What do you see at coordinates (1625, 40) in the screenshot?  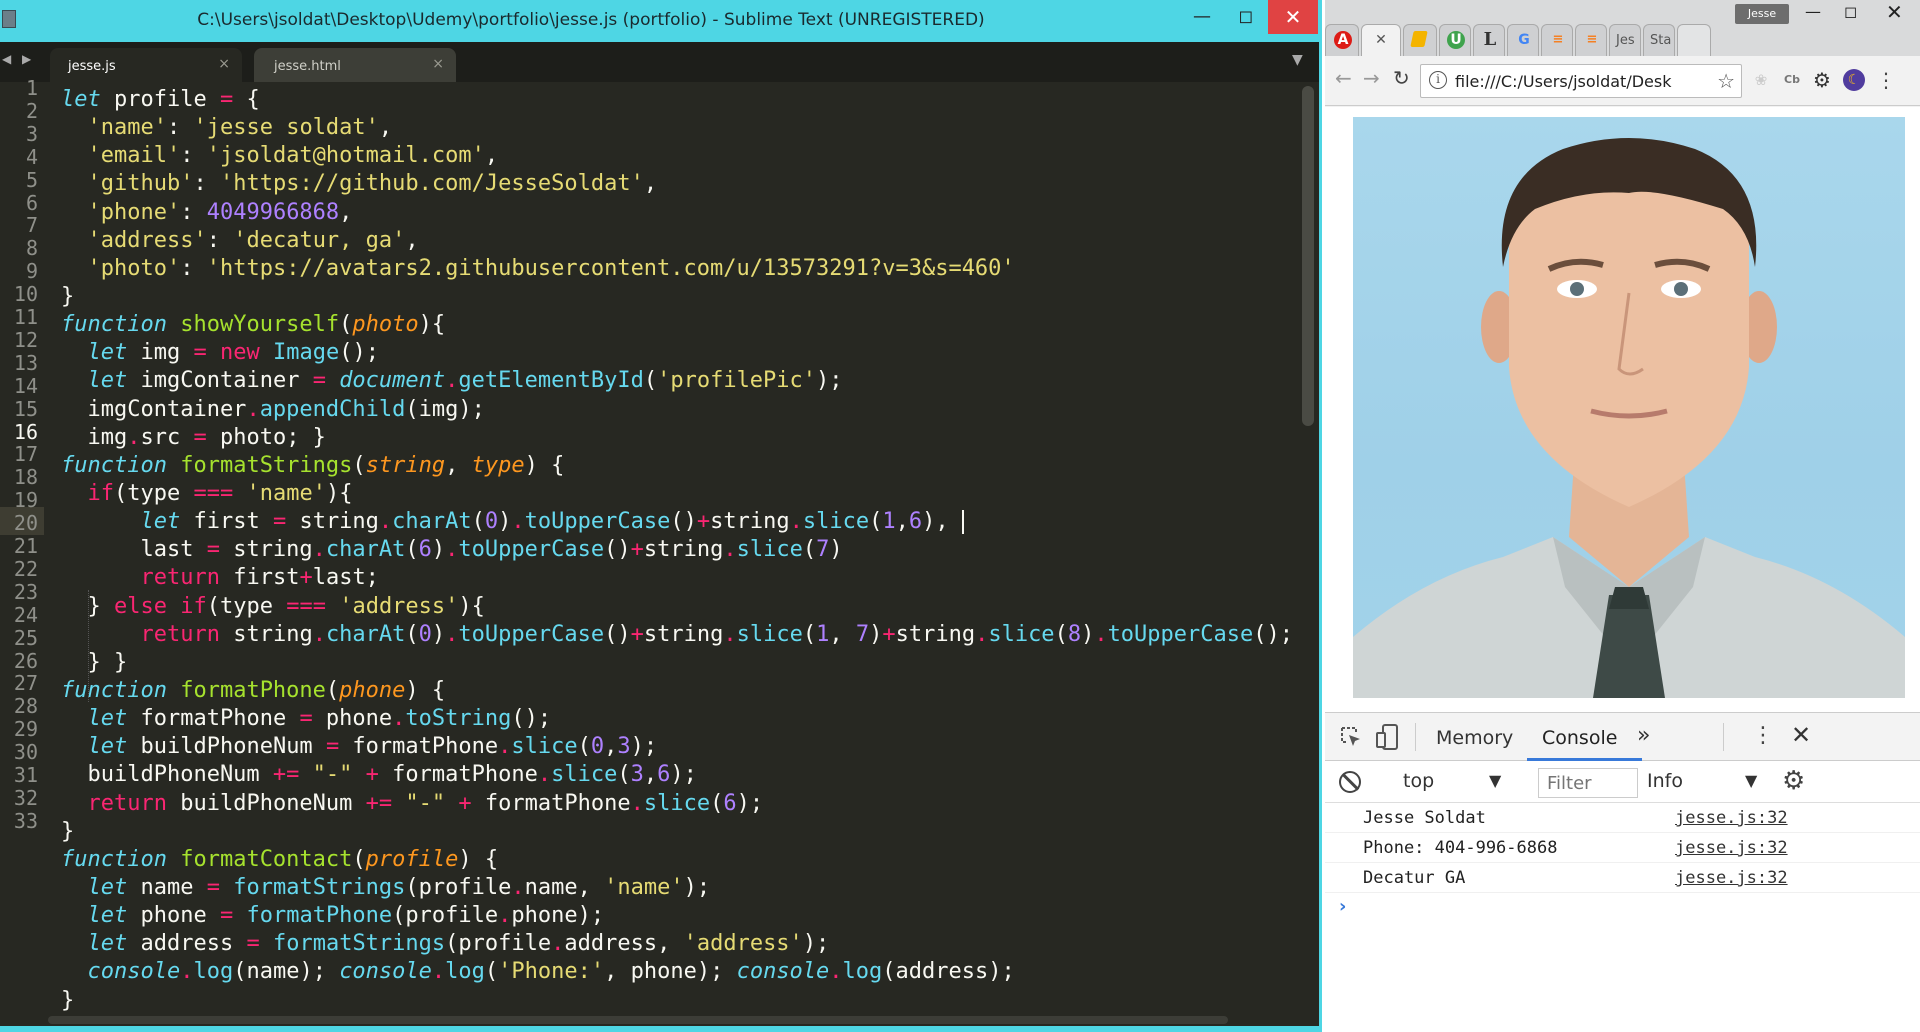 I see `chrome-tab: Jes` at bounding box center [1625, 40].